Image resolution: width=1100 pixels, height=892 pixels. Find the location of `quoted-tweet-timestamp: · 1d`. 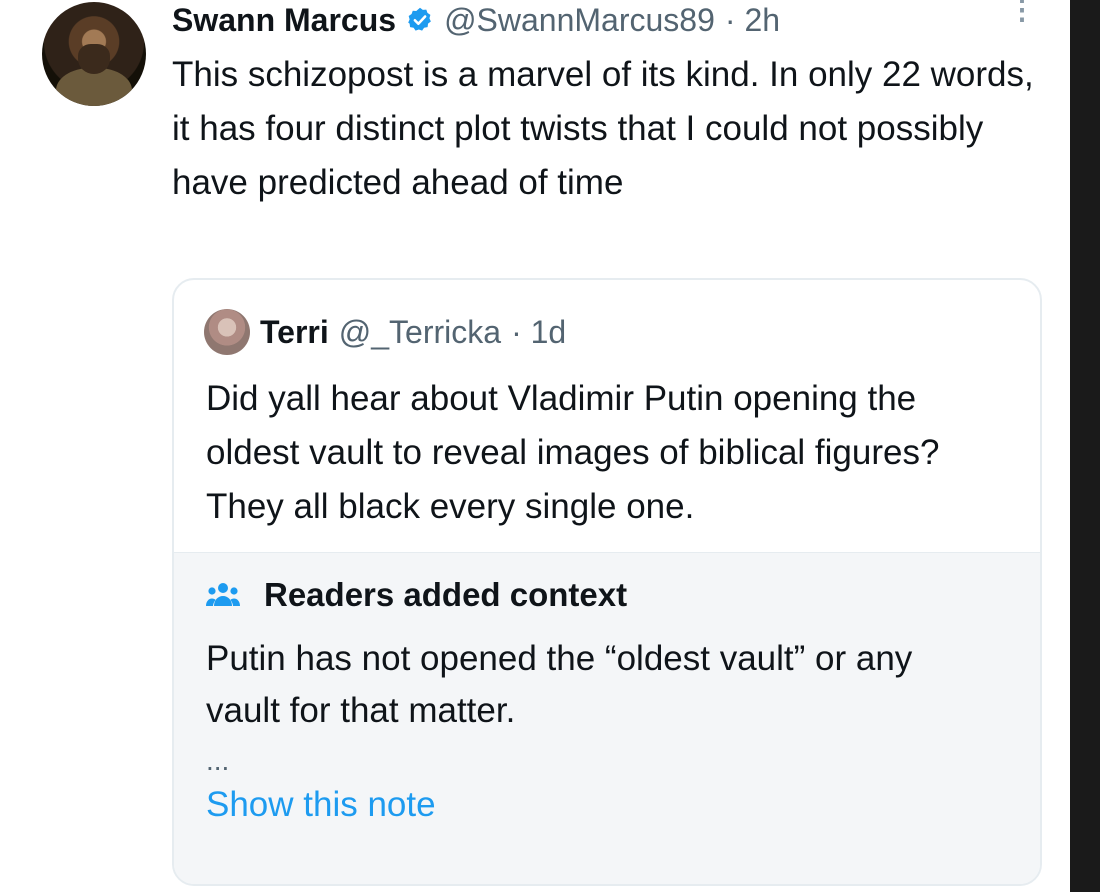

quoted-tweet-timestamp: · 1d is located at coordinates (538, 332).